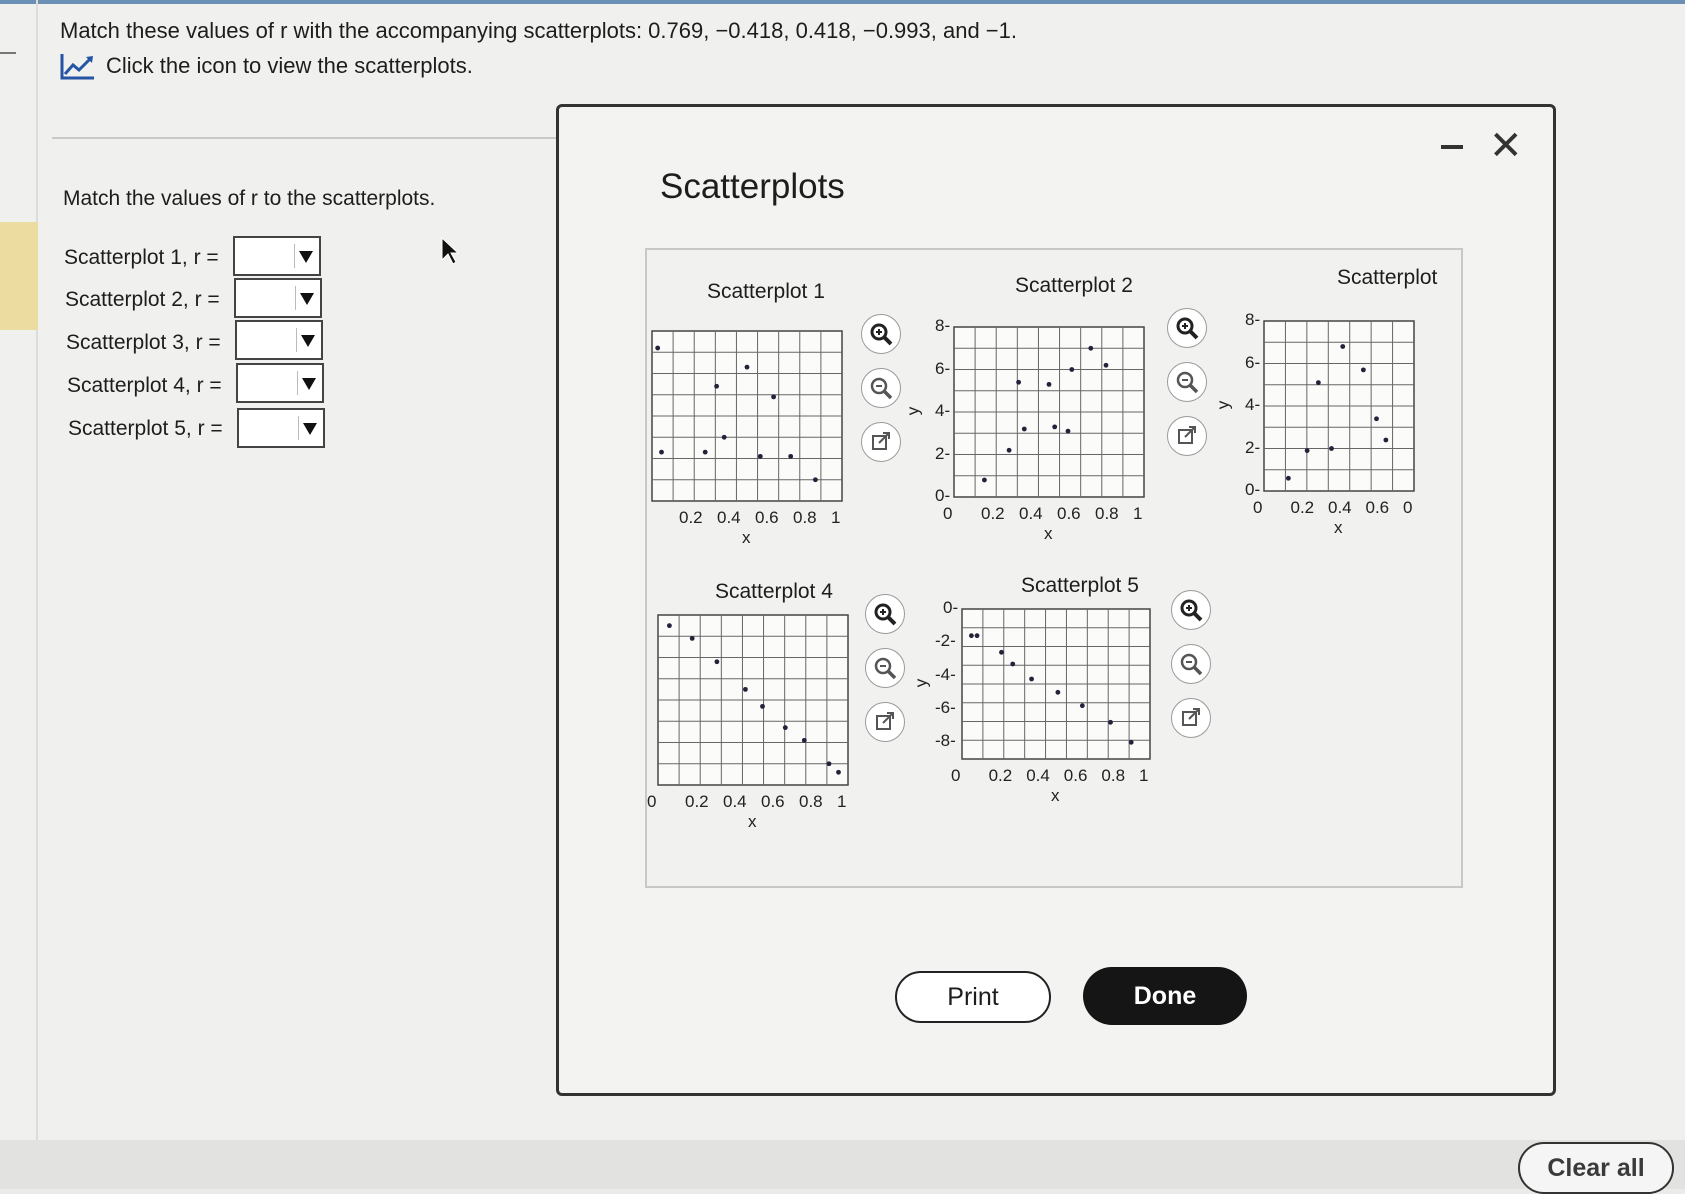  I want to click on clear-all-button: Clear all, so click(1596, 1168).